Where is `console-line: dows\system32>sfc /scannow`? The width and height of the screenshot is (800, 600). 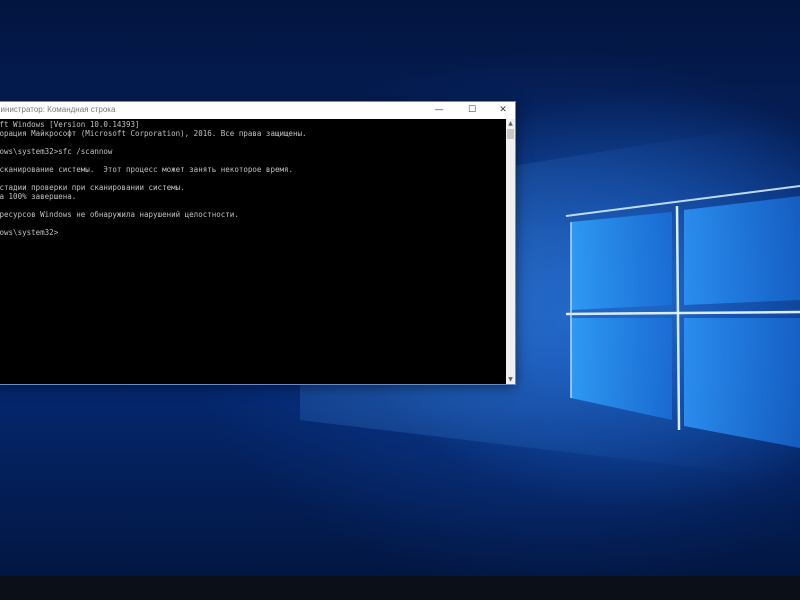 console-line: dows\system32>sfc /scannow is located at coordinates (56, 151).